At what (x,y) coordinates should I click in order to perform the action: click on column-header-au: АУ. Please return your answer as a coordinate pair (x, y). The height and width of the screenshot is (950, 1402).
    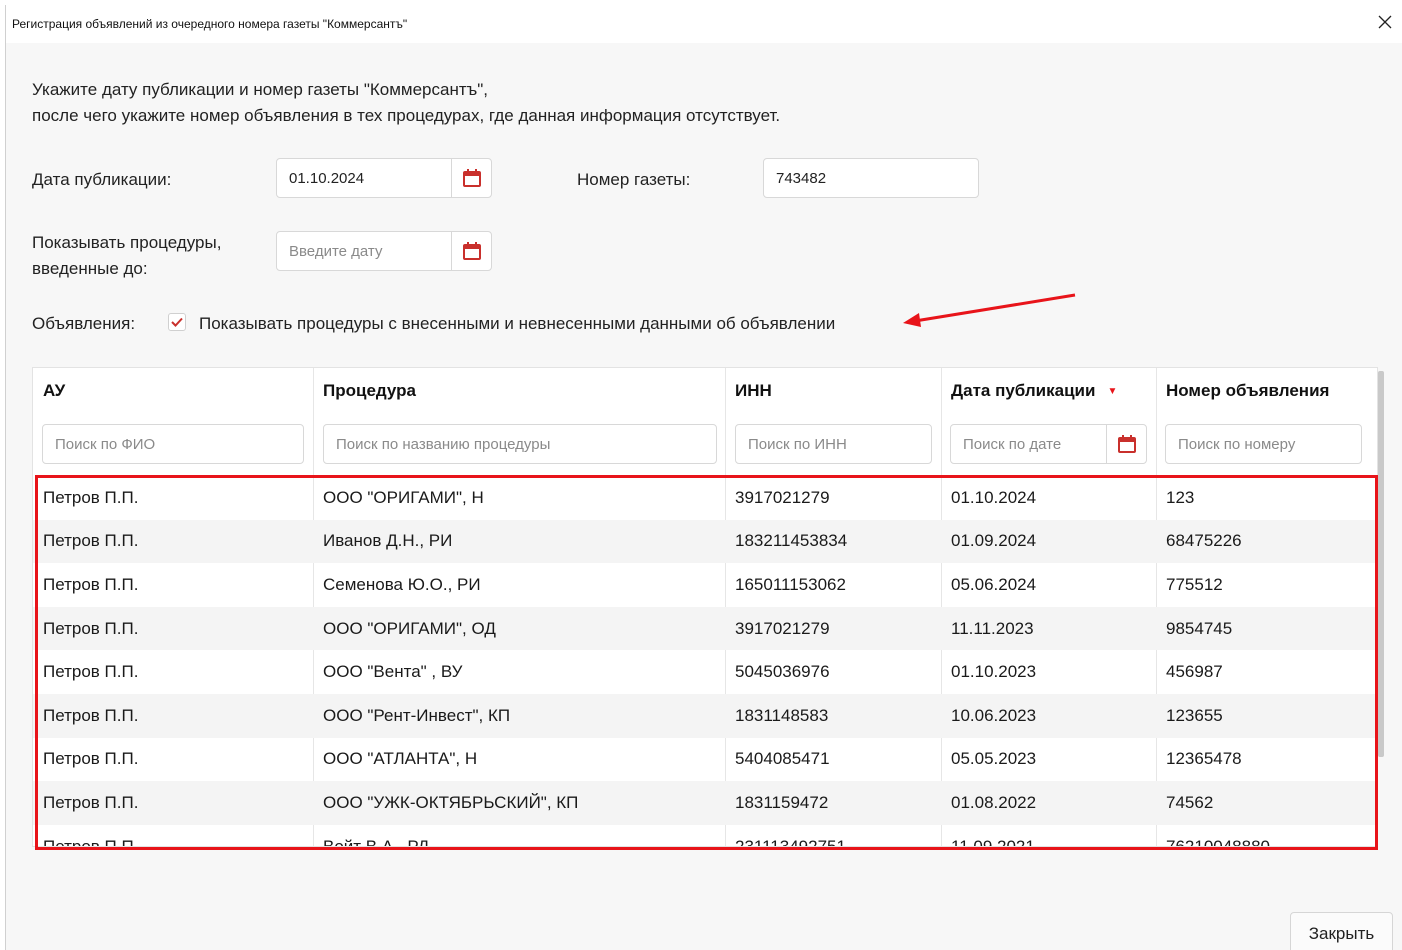
    Looking at the image, I should click on (173, 391).